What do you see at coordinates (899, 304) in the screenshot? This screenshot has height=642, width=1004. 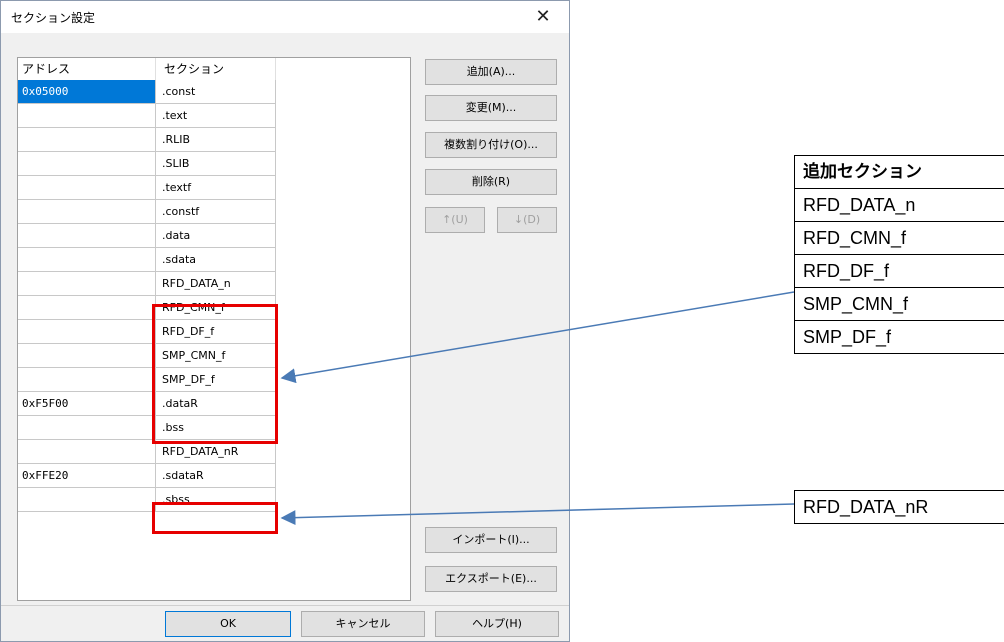 I see `added-section-item: SMP_CMN_f` at bounding box center [899, 304].